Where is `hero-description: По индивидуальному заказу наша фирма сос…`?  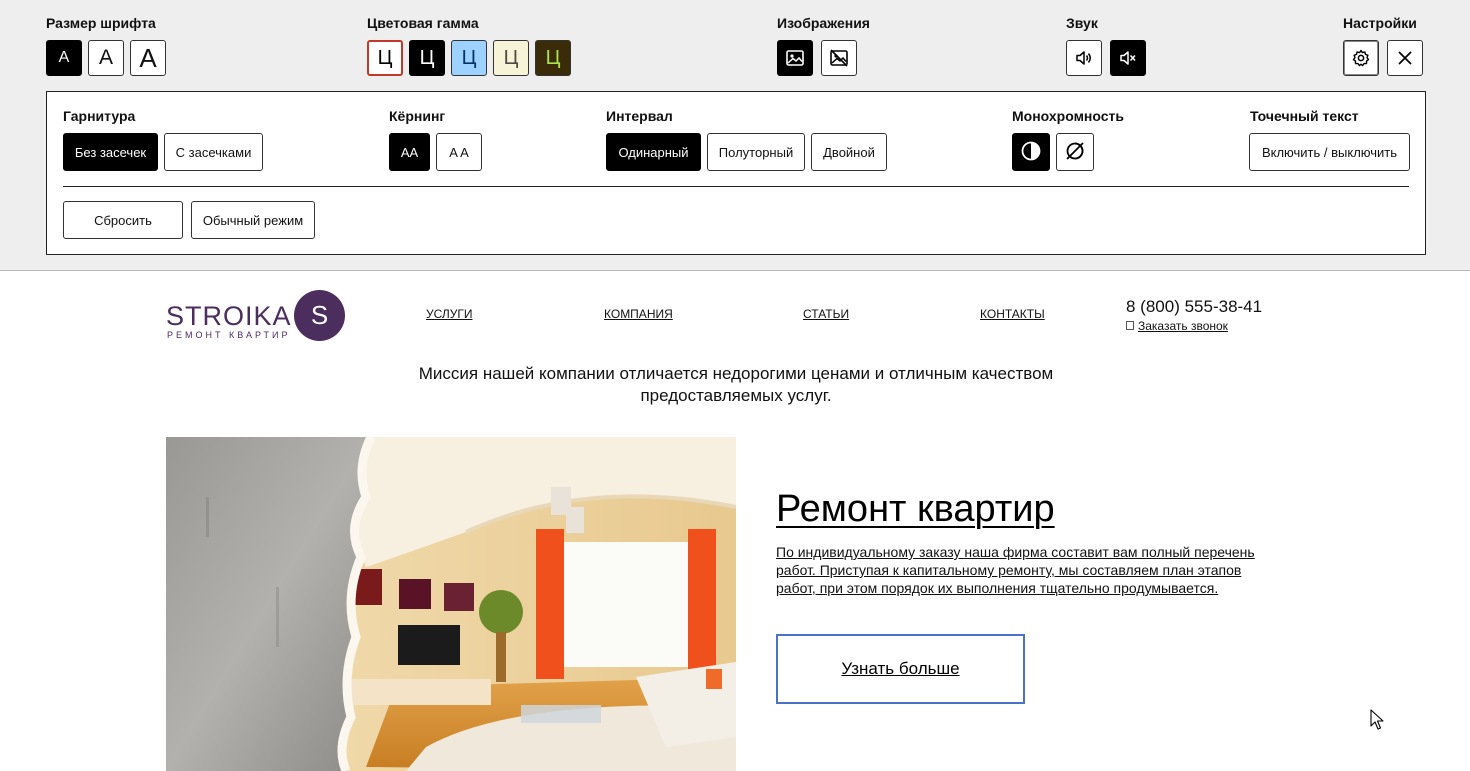 hero-description: По индивидуальному заказу наша фирма сос… is located at coordinates (1023, 570).